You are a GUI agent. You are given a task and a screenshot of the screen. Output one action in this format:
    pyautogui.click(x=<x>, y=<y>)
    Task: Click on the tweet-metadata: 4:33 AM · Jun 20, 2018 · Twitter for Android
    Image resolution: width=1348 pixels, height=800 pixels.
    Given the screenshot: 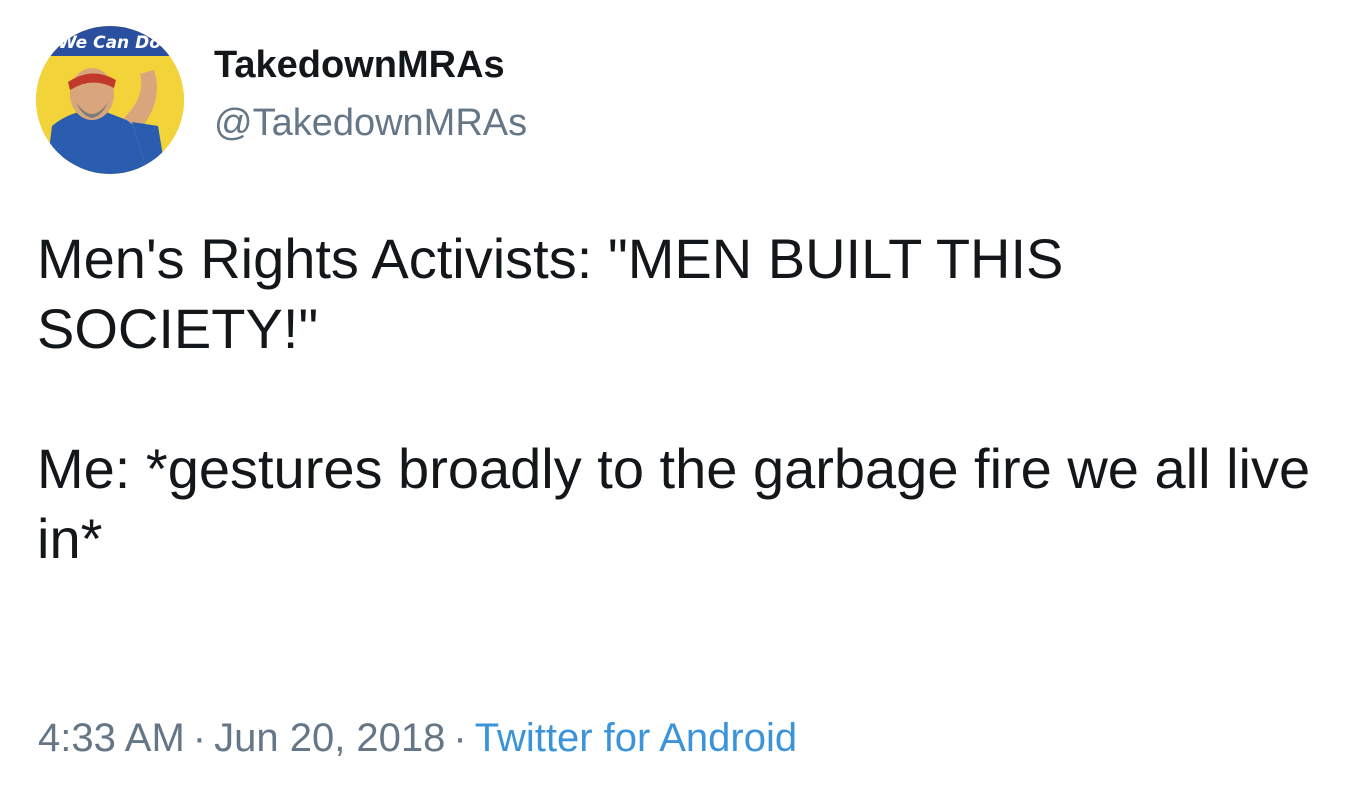 What is the action you would take?
    pyautogui.click(x=417, y=738)
    